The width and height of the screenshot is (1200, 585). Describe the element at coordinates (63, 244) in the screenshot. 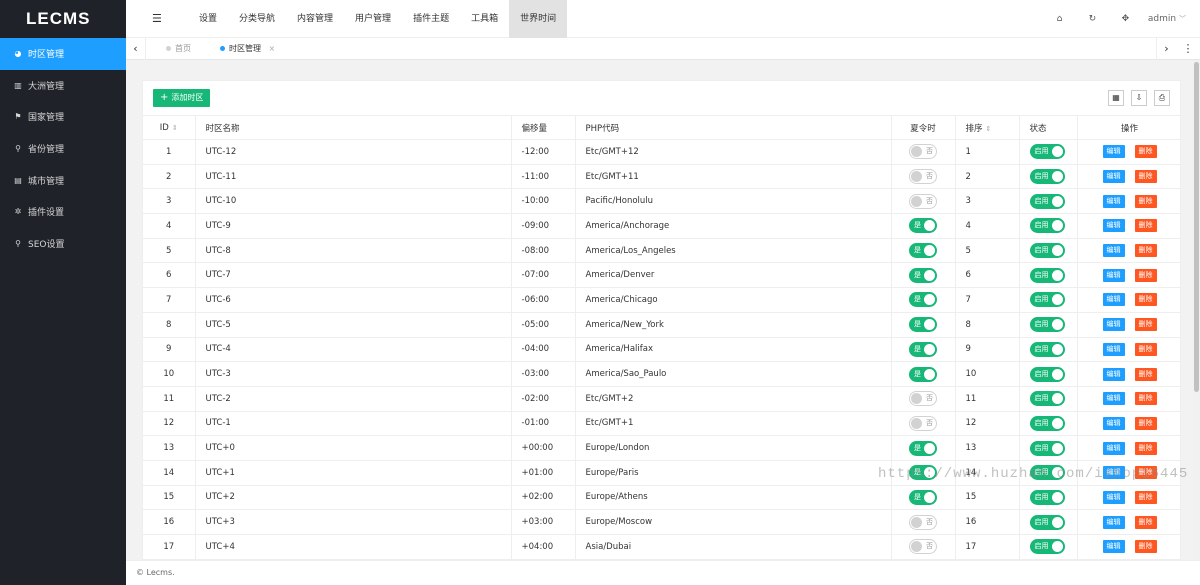

I see `sidebar-item-6: ⚲ SEO设置` at that location.